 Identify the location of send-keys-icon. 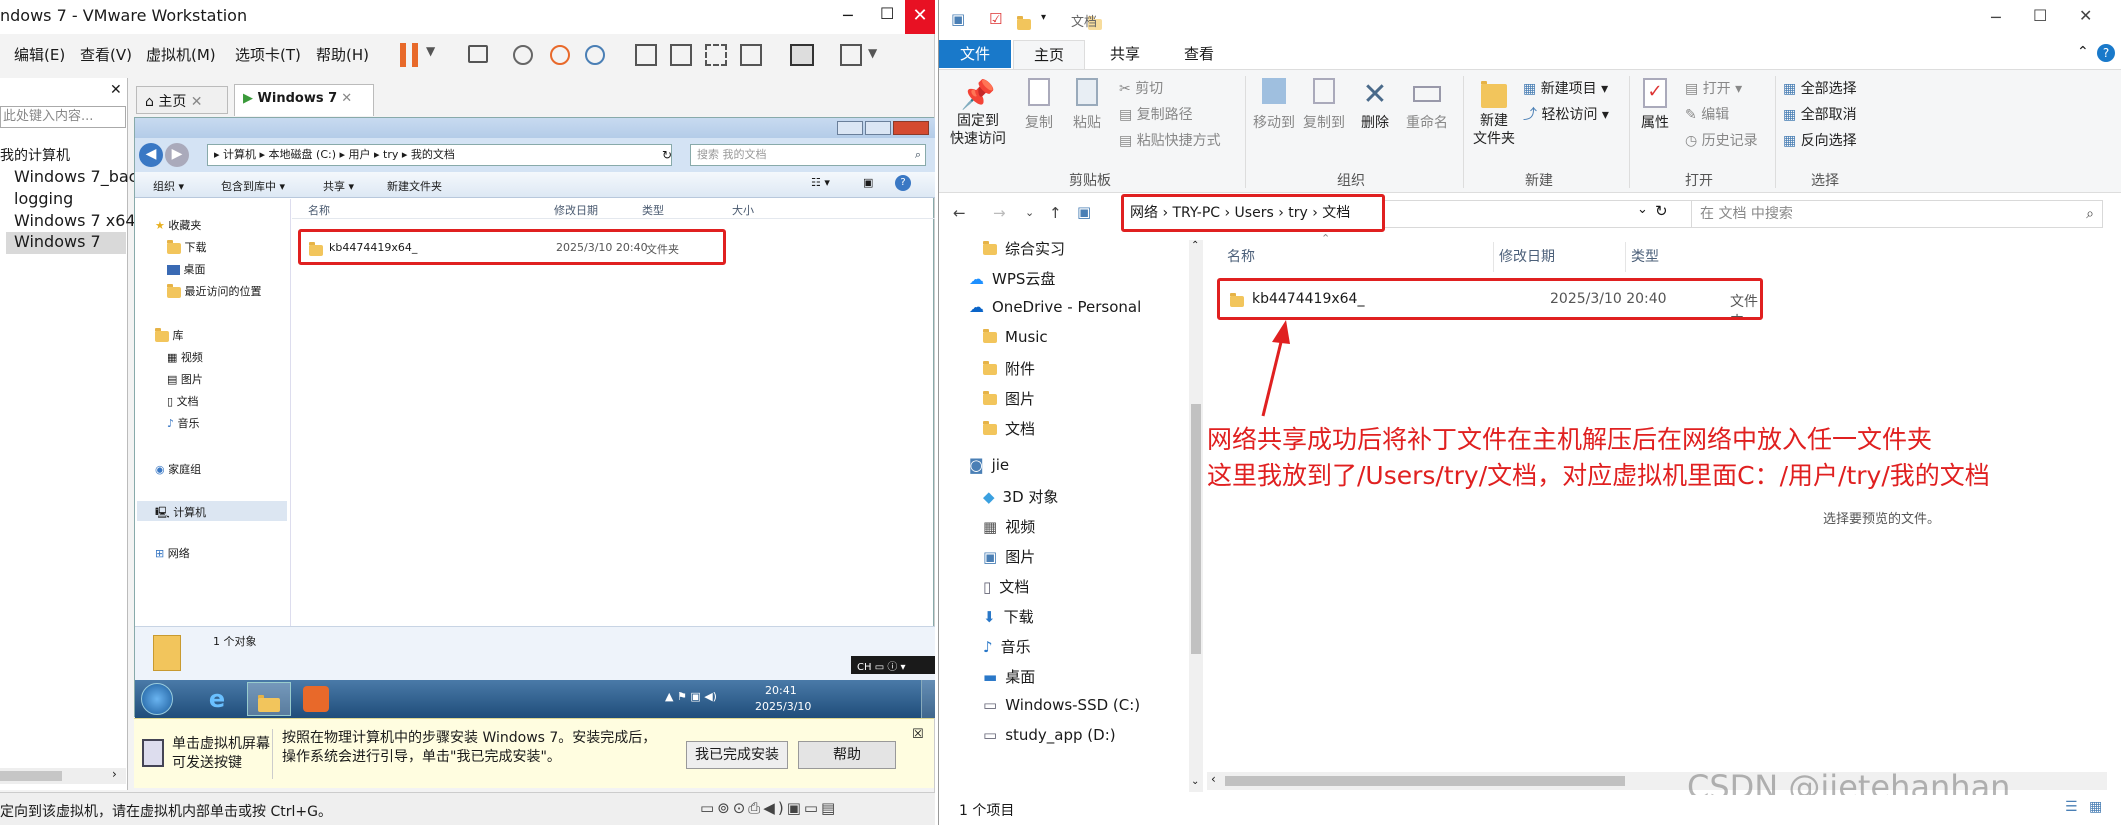
(478, 54).